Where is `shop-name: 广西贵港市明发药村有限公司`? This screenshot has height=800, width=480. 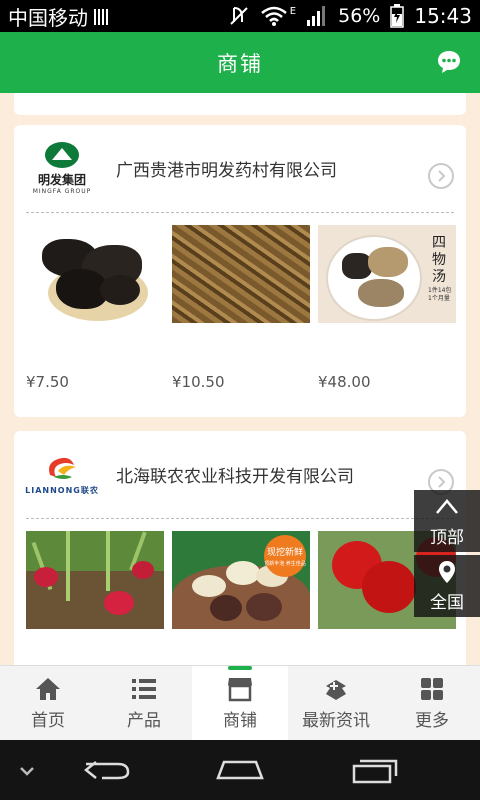
shop-name: 广西贵港市明发药村有限公司 is located at coordinates (226, 168).